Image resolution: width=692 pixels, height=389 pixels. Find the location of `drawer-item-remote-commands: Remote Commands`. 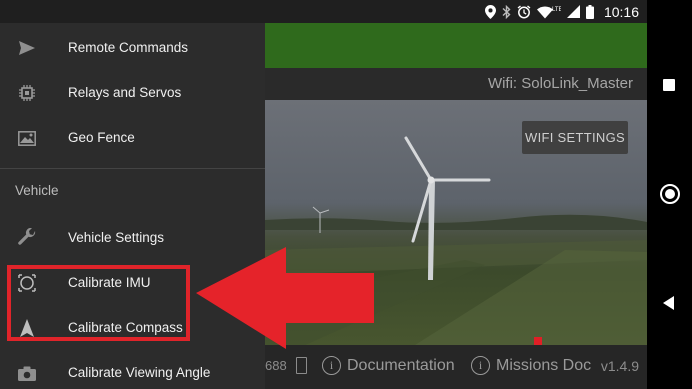

drawer-item-remote-commands: Remote Commands is located at coordinates (132, 47).